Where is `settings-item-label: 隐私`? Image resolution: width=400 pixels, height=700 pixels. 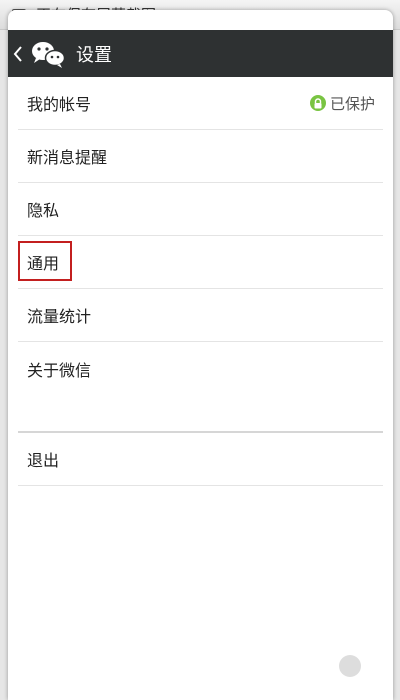
settings-item-label: 隐私 is located at coordinates (43, 210).